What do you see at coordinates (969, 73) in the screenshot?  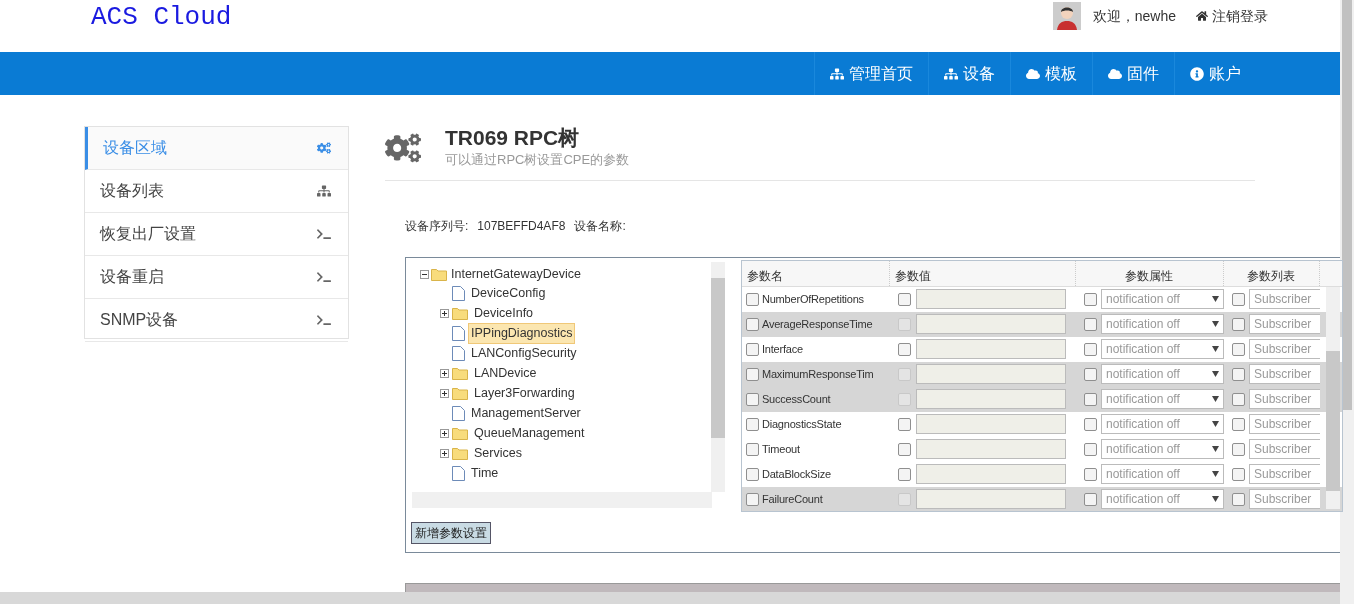 I see `nav-item: 设备` at bounding box center [969, 73].